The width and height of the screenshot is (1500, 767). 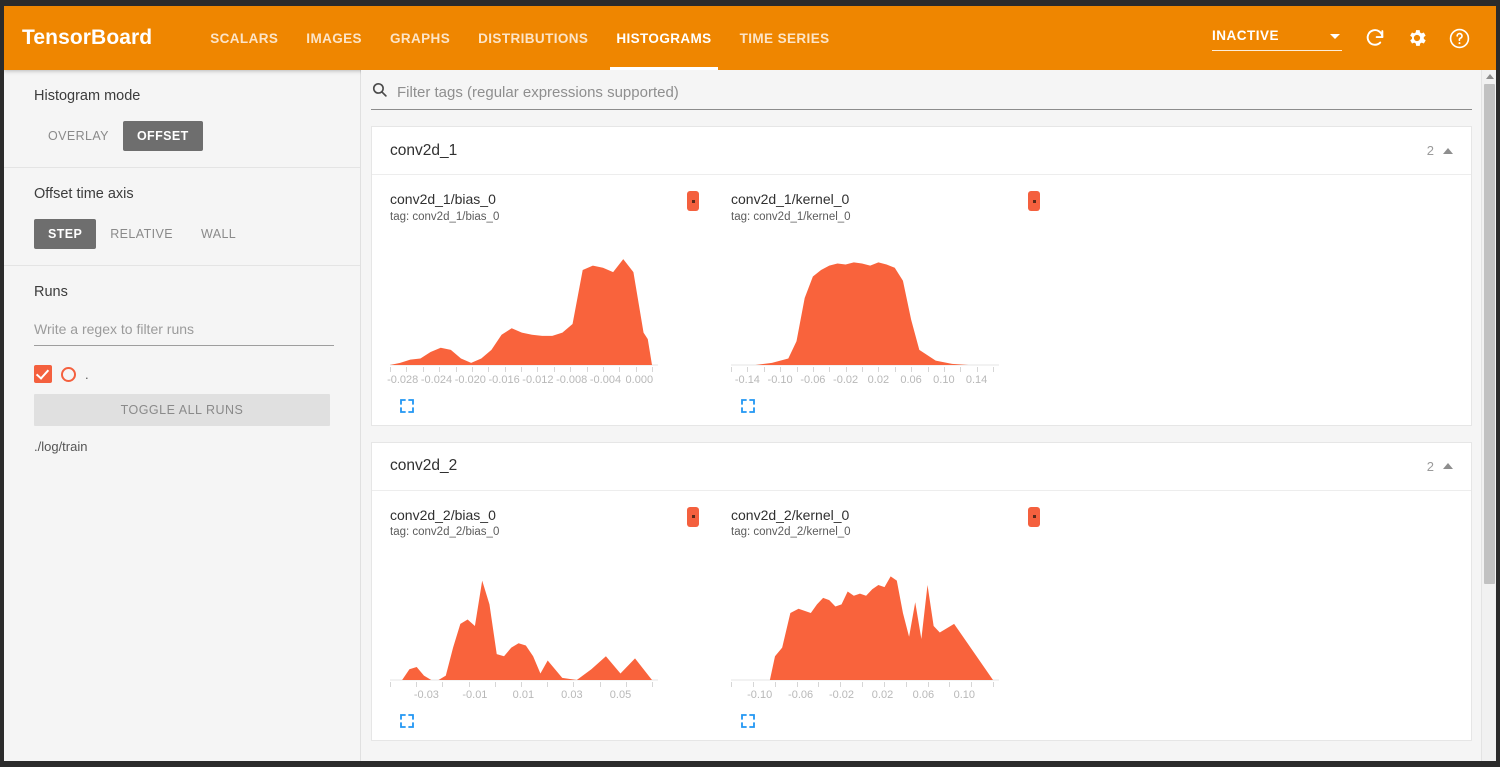 I want to click on axis-tick-label: -0.004, so click(x=605, y=379).